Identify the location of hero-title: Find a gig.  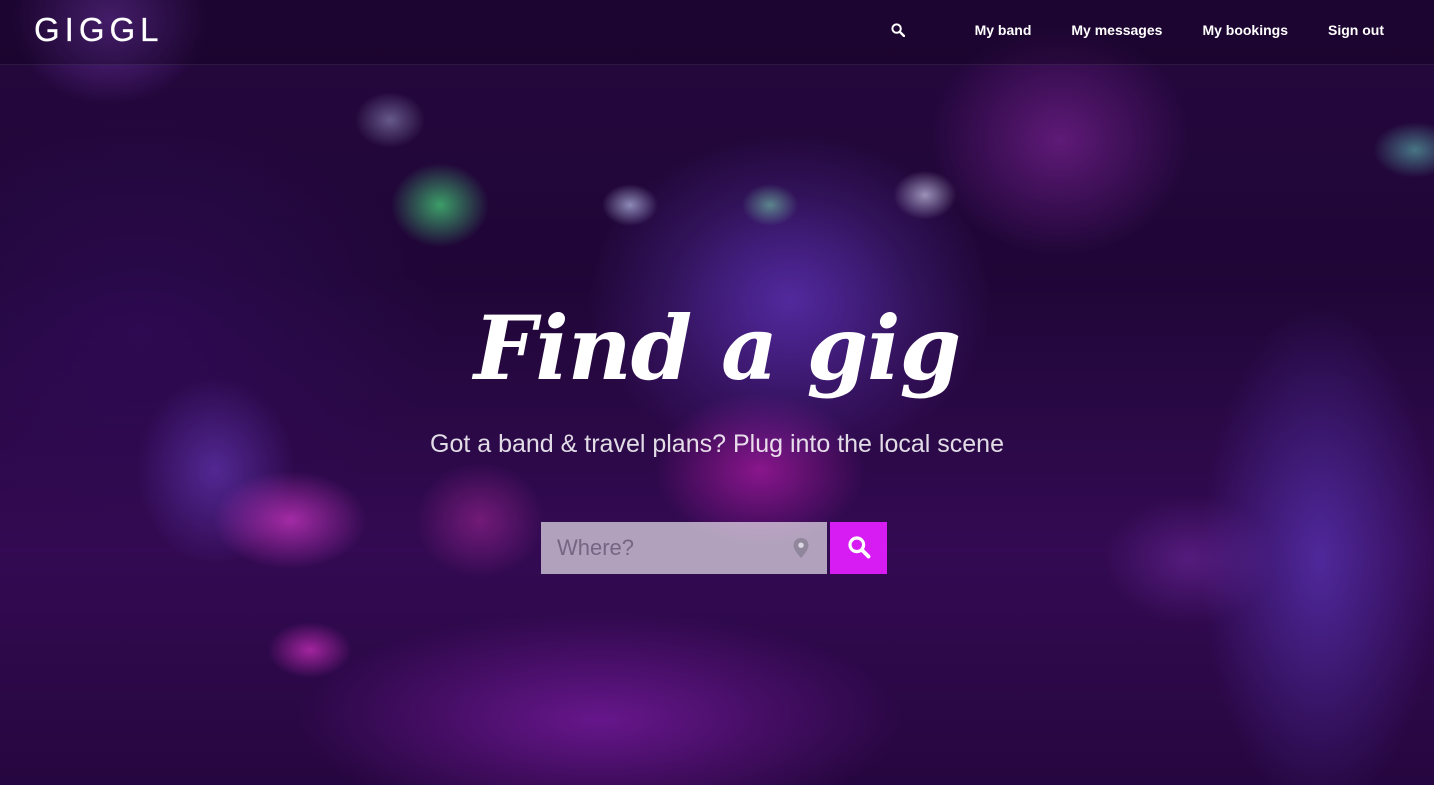
(717, 348).